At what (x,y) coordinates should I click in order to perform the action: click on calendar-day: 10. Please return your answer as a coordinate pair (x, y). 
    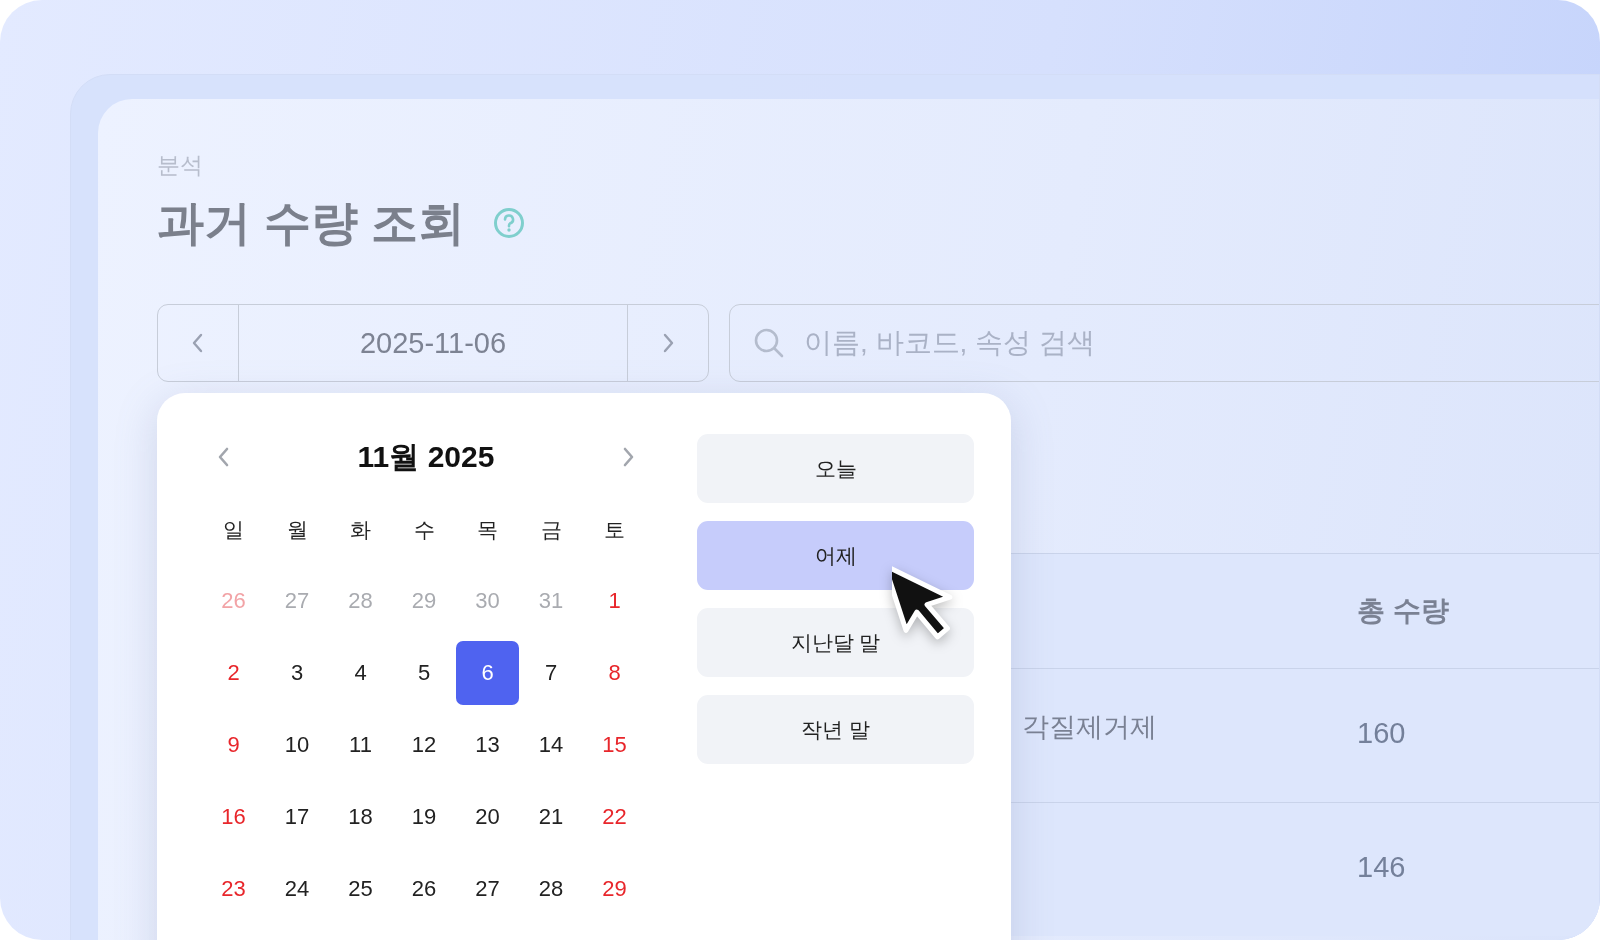
    Looking at the image, I should click on (297, 745).